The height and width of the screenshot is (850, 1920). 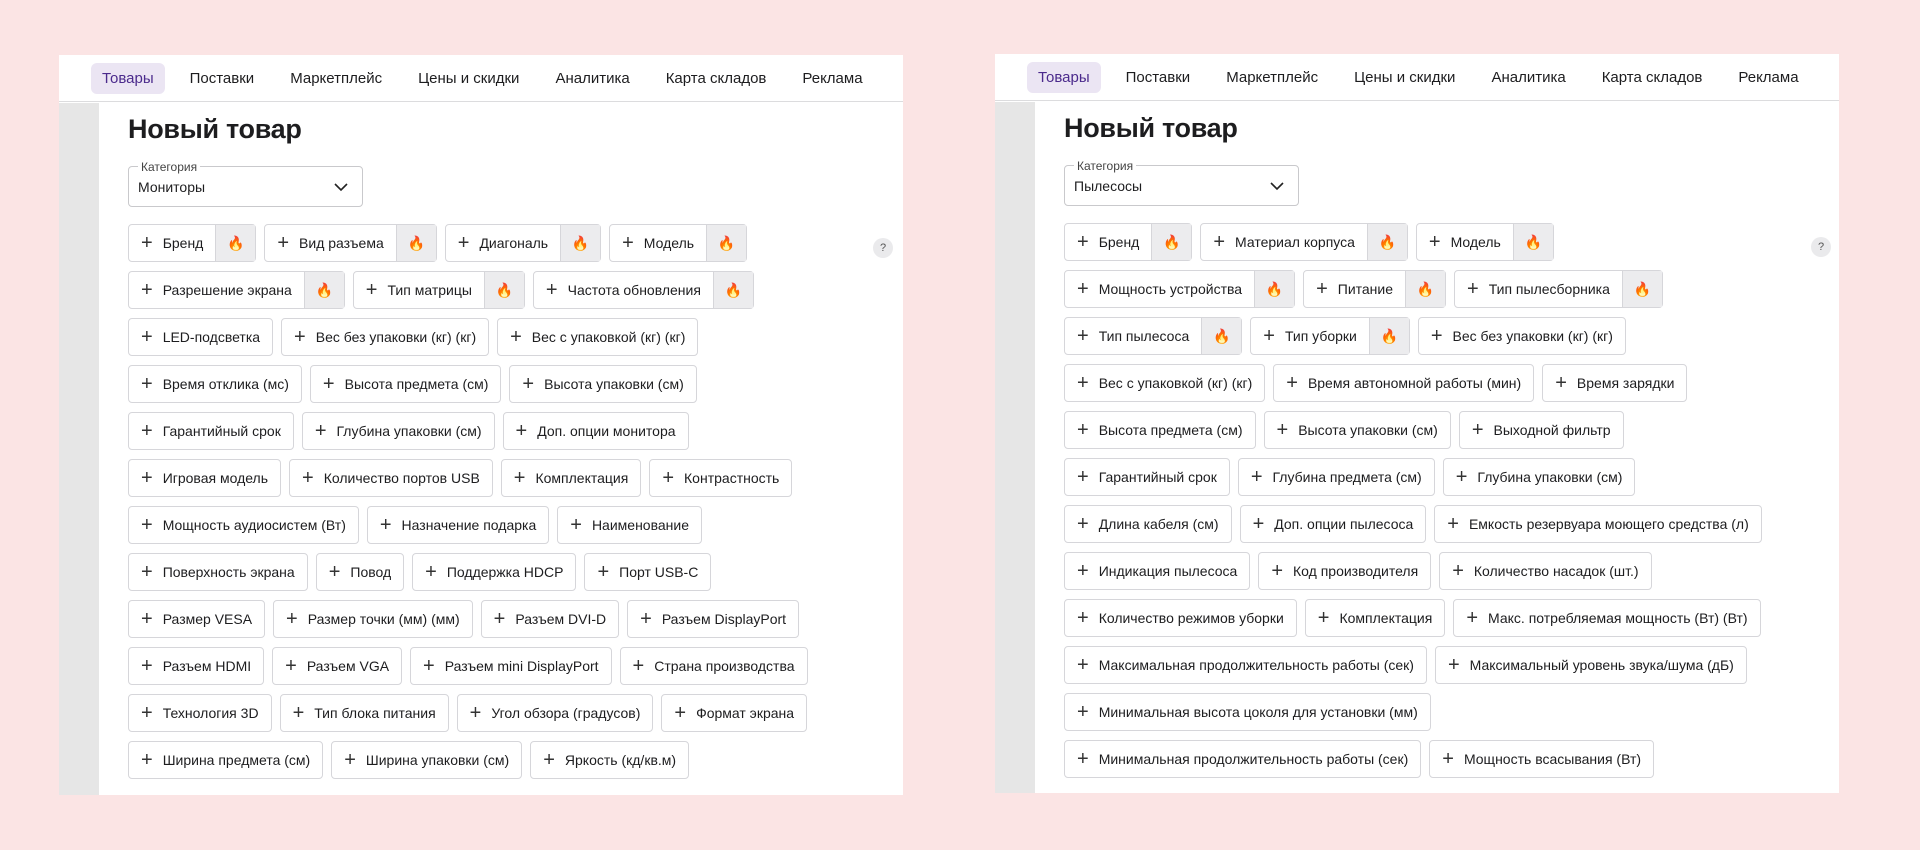 I want to click on add-attribute-chip: + Тип блока питания, so click(x=364, y=713).